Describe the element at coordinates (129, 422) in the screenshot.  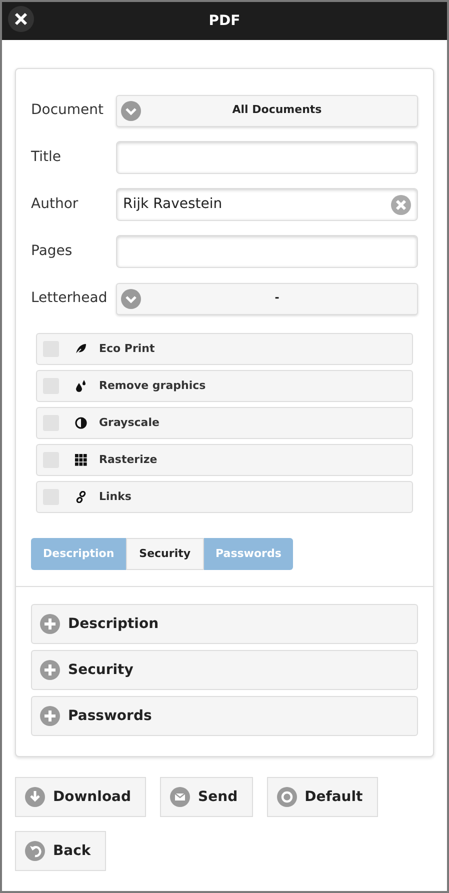
I see `option-label: Grayscale` at that location.